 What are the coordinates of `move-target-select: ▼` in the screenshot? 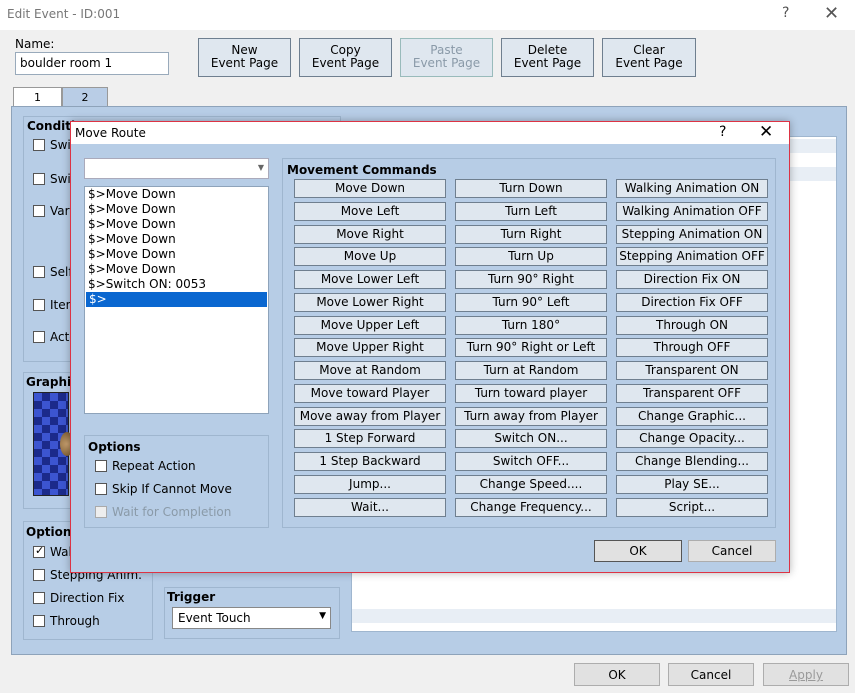 It's located at (176, 168).